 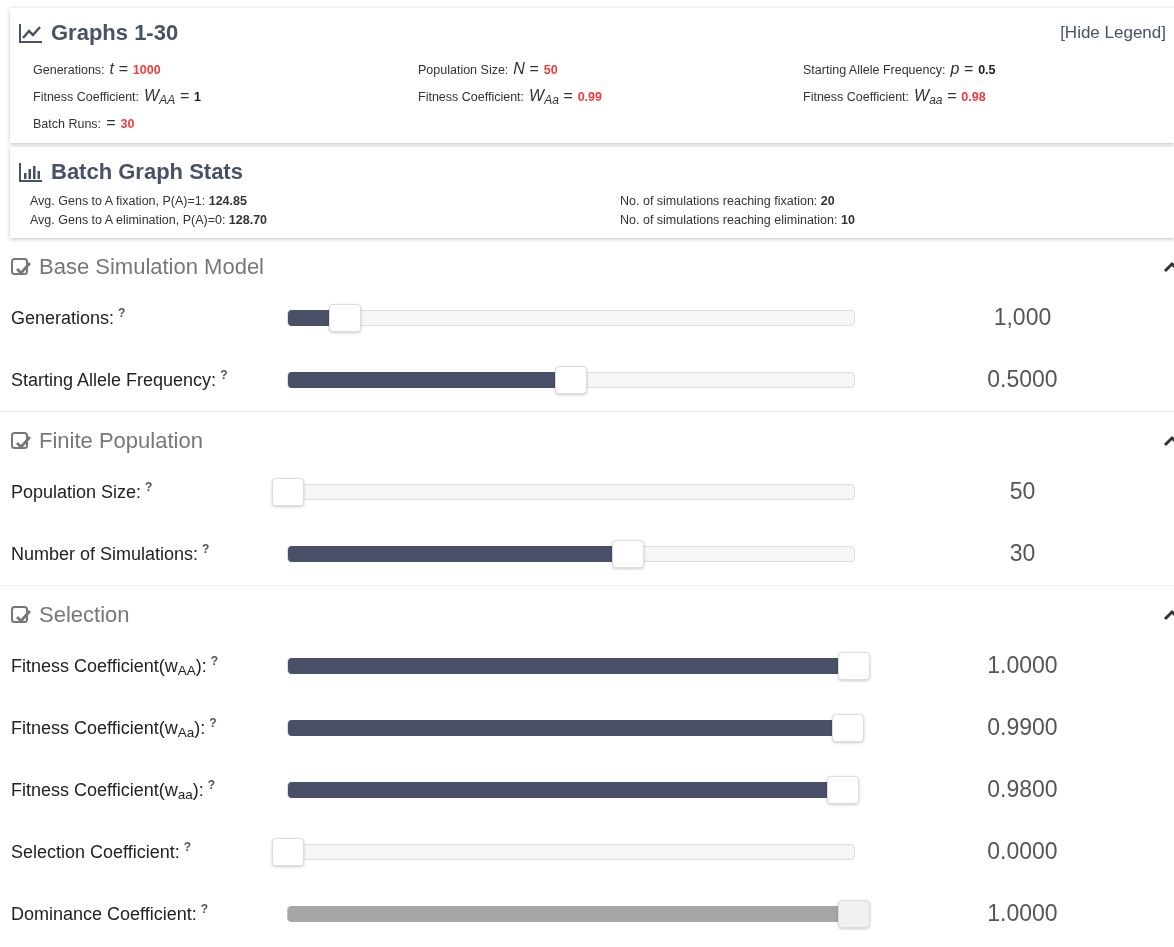 What do you see at coordinates (114, 379) in the screenshot?
I see `slider-label: Starting Allele Frequency:` at bounding box center [114, 379].